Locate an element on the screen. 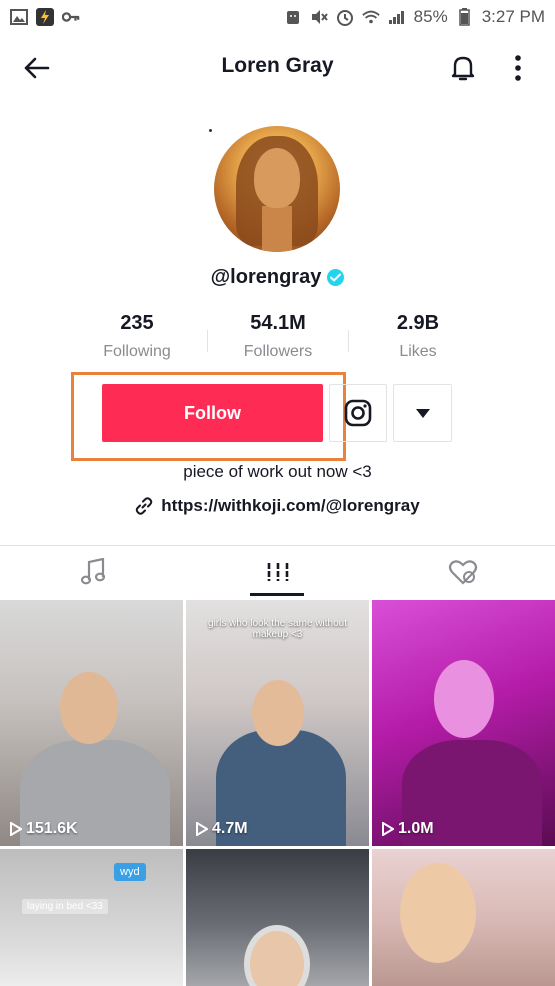 Image resolution: width=555 pixels, height=986 pixels. key-icon is located at coordinates (71, 17).